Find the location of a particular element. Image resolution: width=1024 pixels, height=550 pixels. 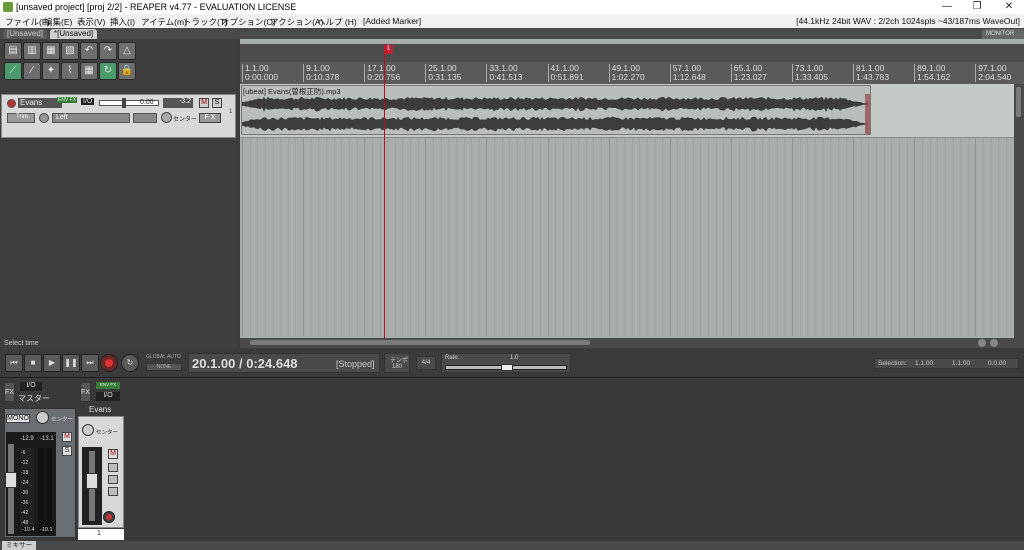

horizontal-scrollbar is located at coordinates (632, 343).